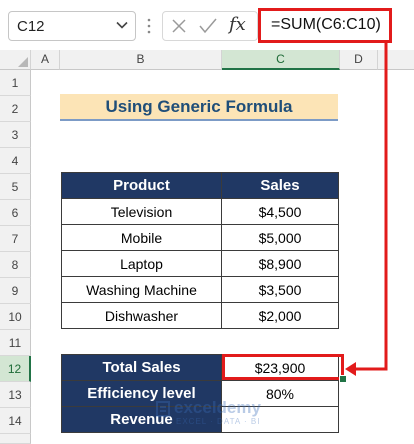  Describe the element at coordinates (163, 409) in the screenshot. I see `exceldemy-logo-icon` at that location.